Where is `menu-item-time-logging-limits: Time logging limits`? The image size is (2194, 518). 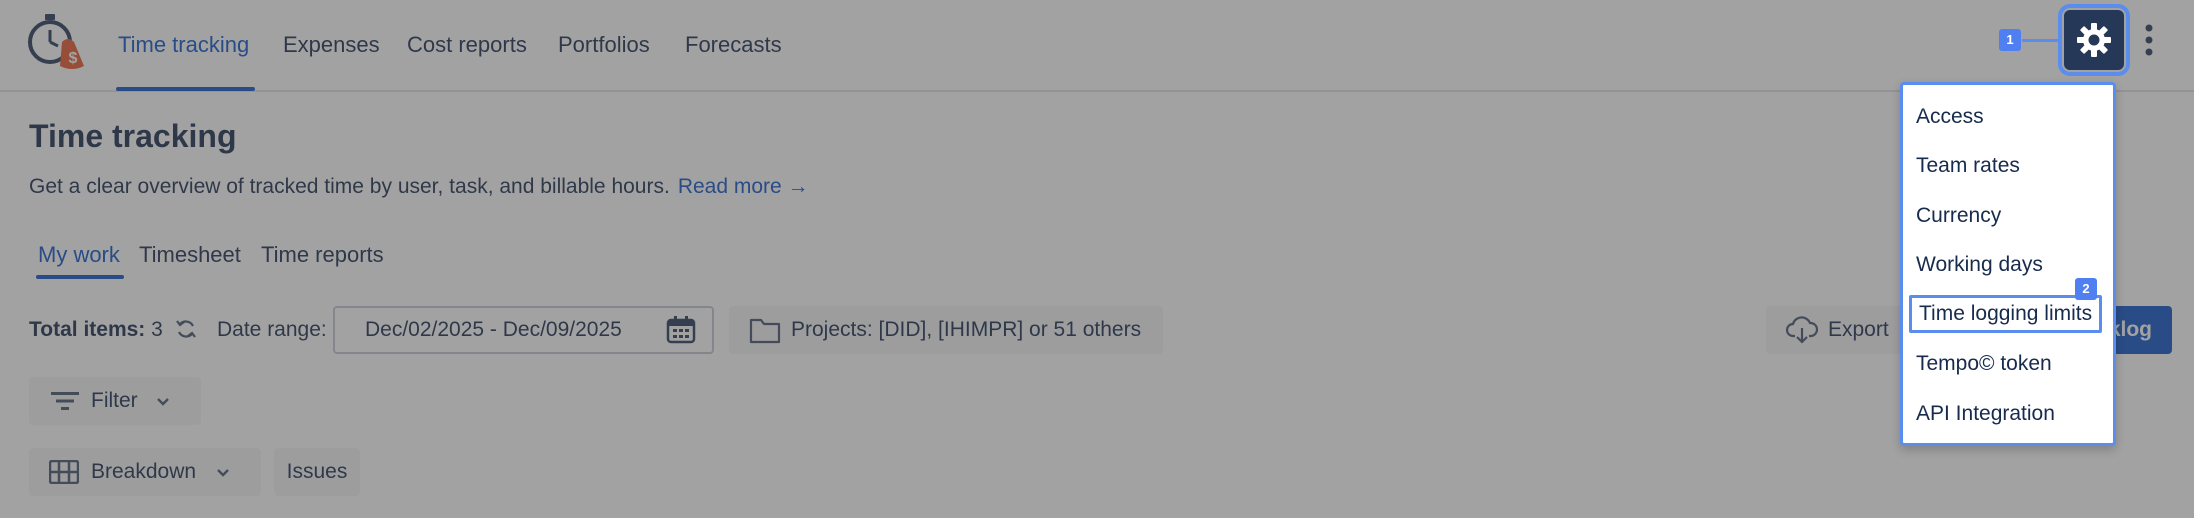
menu-item-time-logging-limits: Time logging limits is located at coordinates (2006, 314).